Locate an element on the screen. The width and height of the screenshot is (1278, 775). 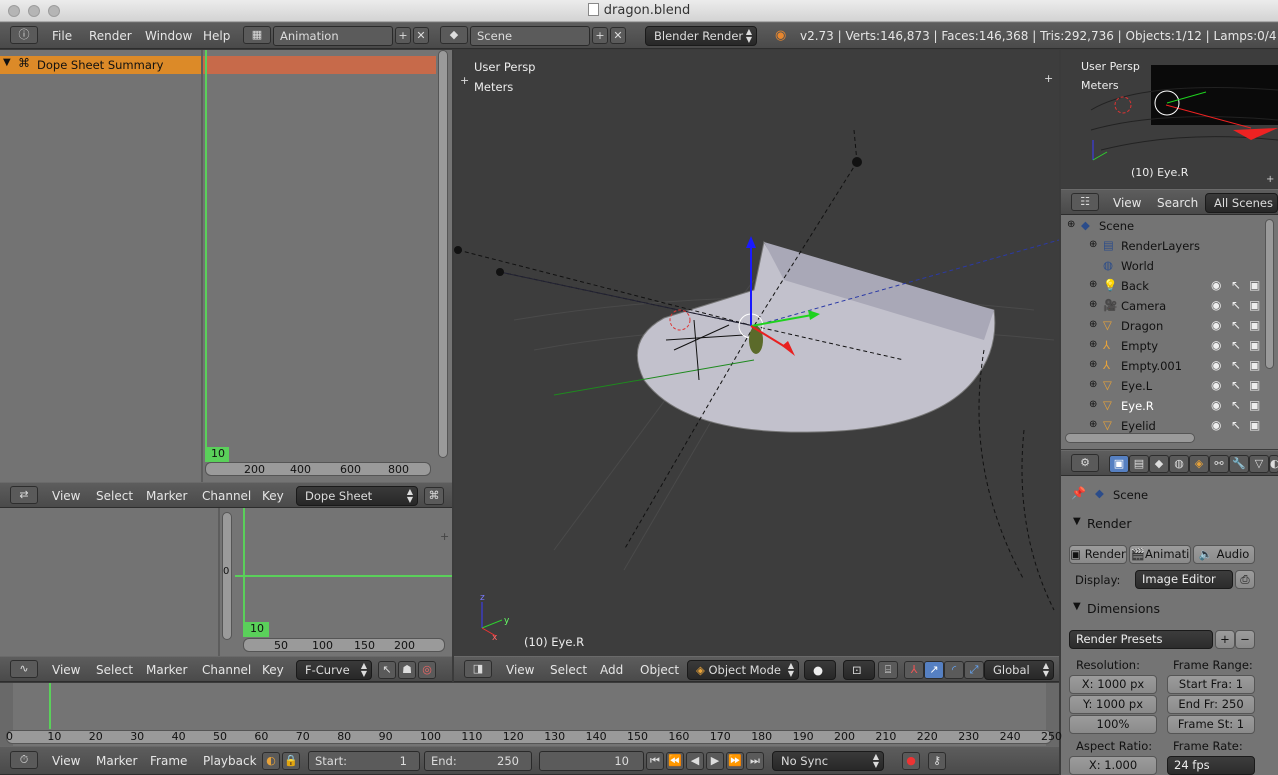
outliner-editor-type-icon: ☷ is located at coordinates (1085, 202).